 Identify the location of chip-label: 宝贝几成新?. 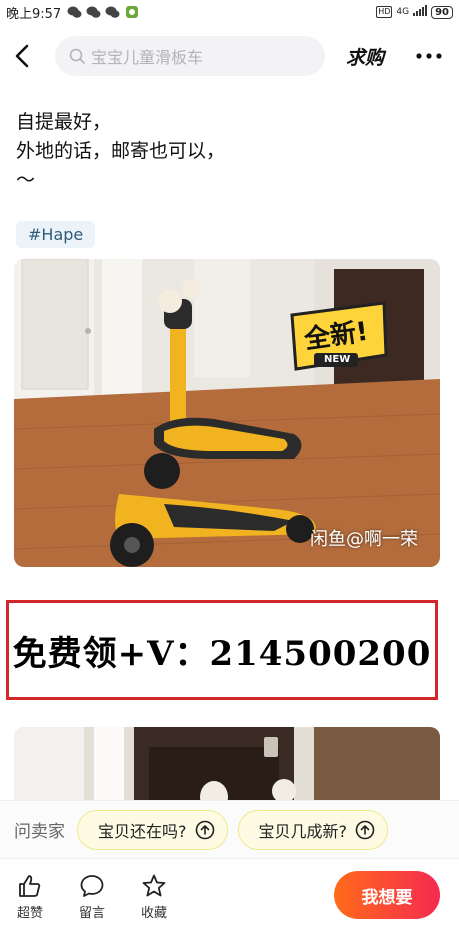
(303, 831).